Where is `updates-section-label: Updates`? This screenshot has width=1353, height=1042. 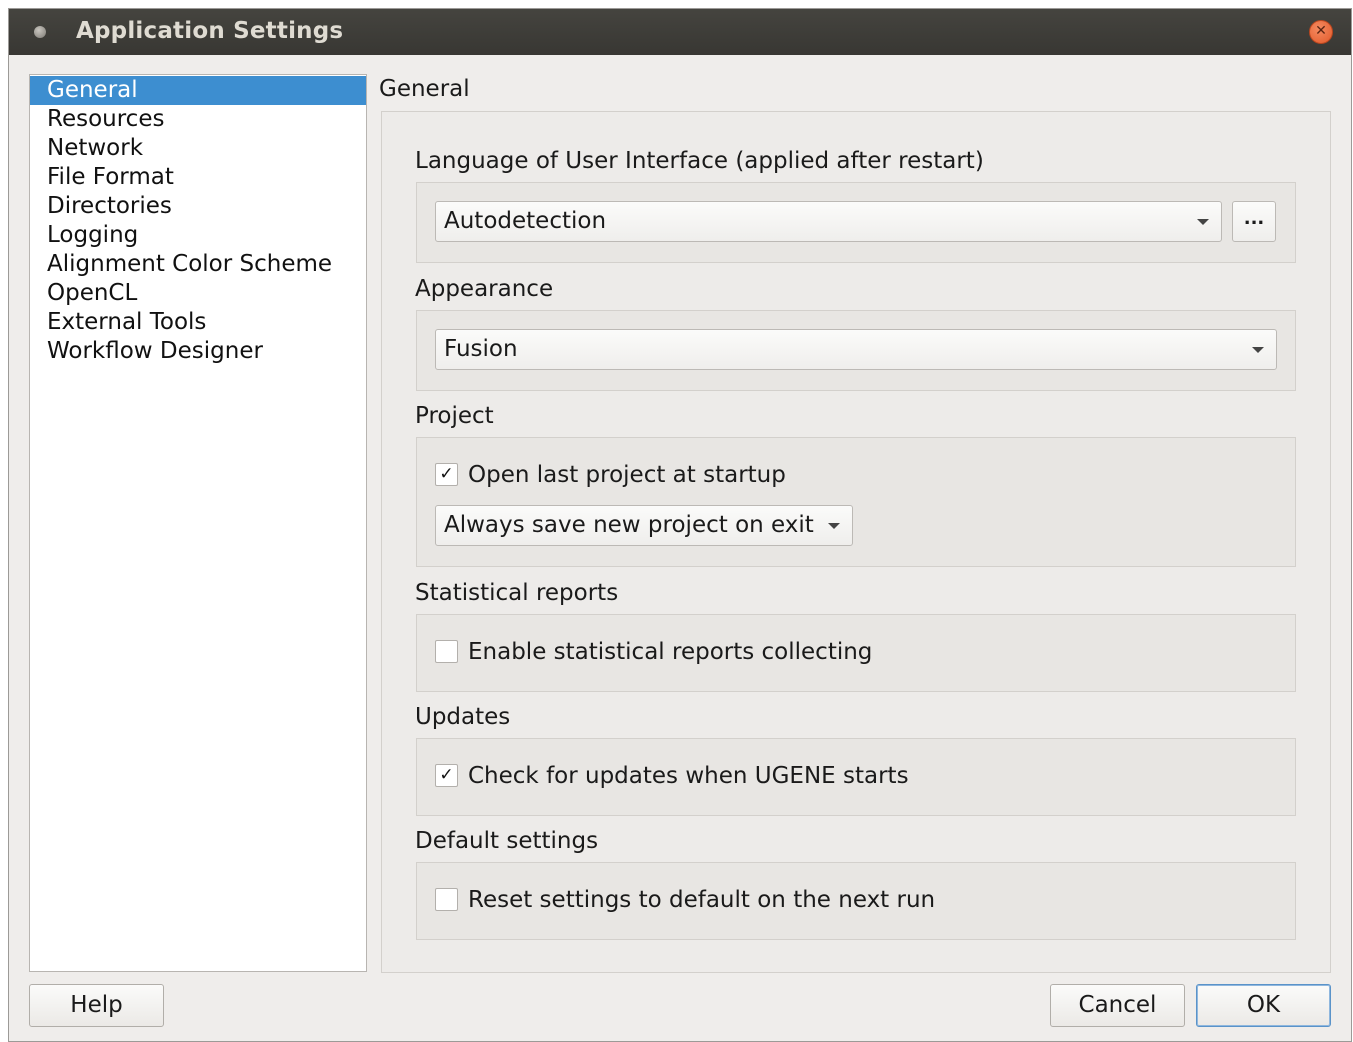
updates-section-label: Updates is located at coordinates (463, 717).